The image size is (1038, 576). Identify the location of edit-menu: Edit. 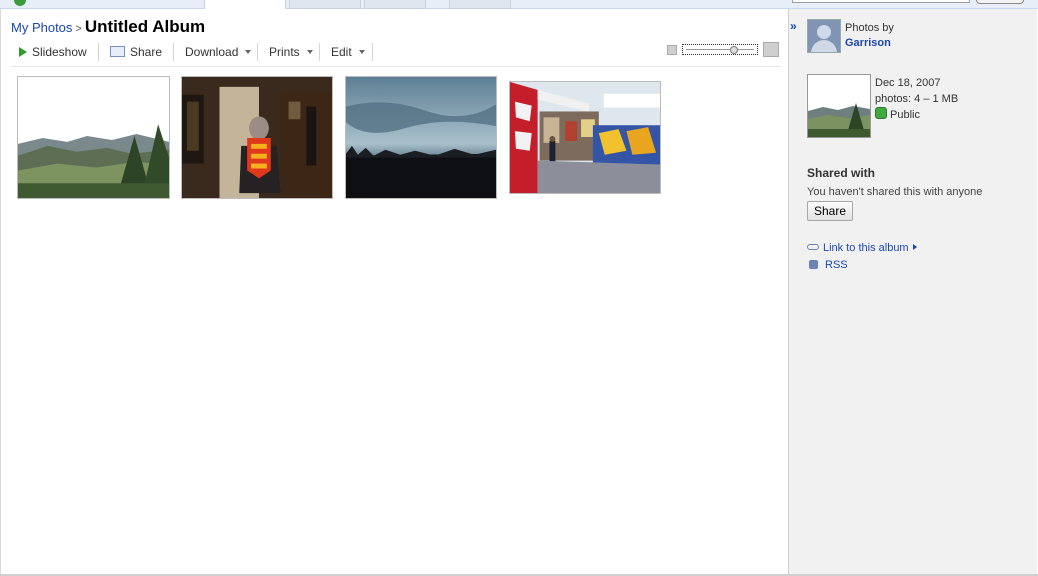
(348, 52).